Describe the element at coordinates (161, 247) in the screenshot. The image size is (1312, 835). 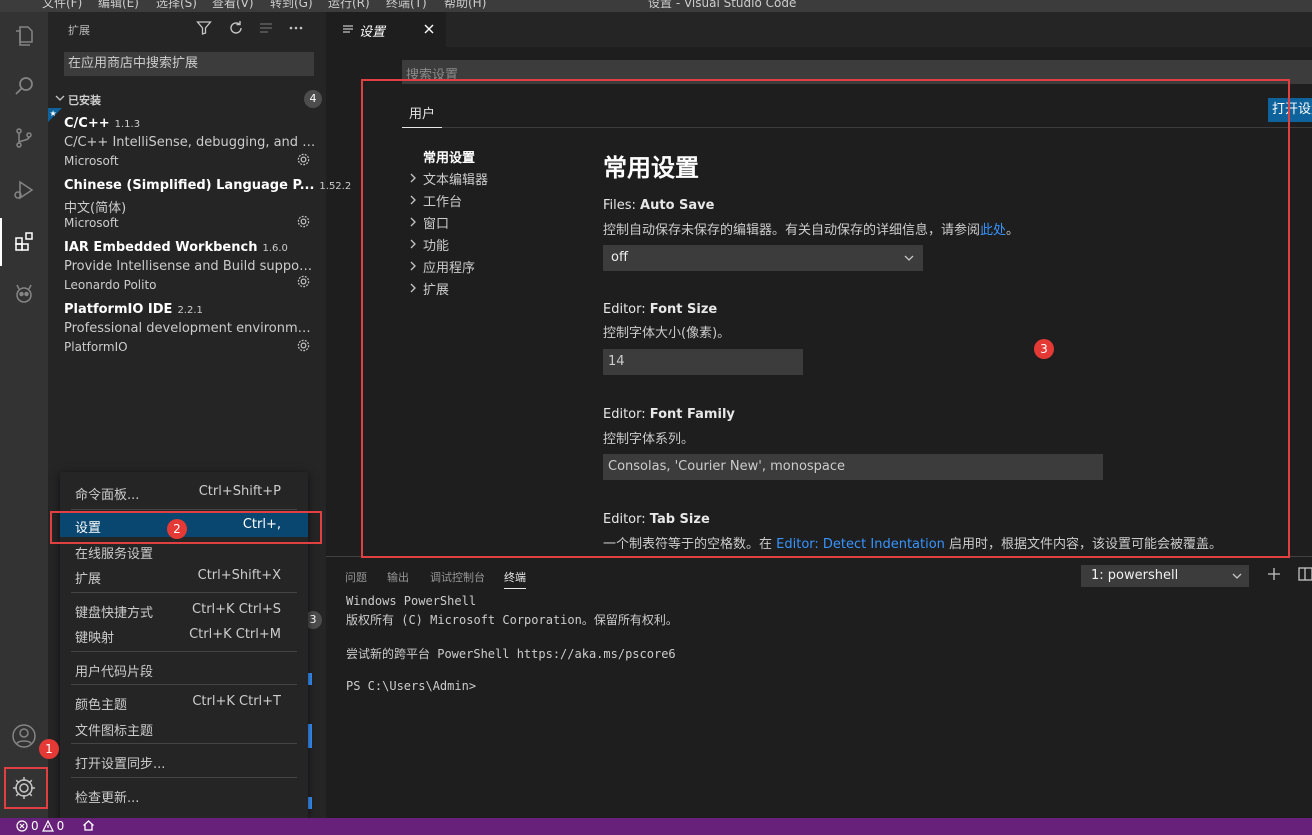
I see `extension-name: IAR Embedded Workbench` at that location.